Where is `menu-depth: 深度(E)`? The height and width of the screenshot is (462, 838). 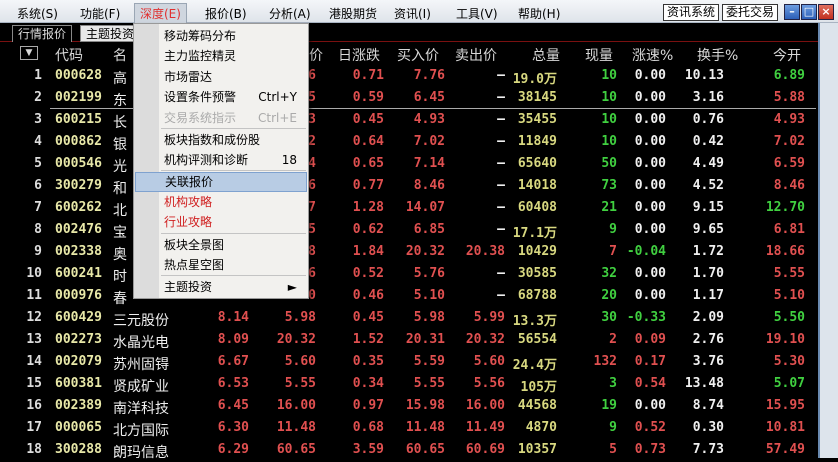
menu-depth: 深度(E) is located at coordinates (160, 13).